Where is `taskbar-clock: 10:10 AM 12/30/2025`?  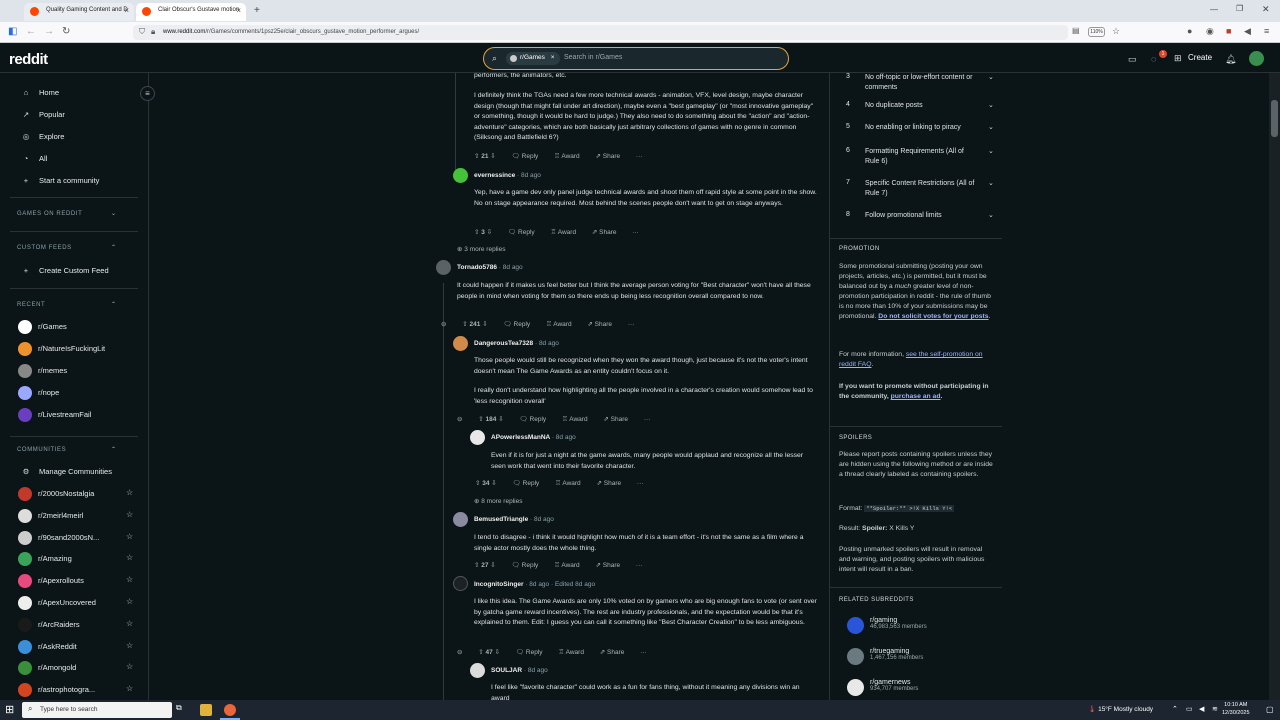 taskbar-clock: 10:10 AM 12/30/2025 is located at coordinates (1236, 709).